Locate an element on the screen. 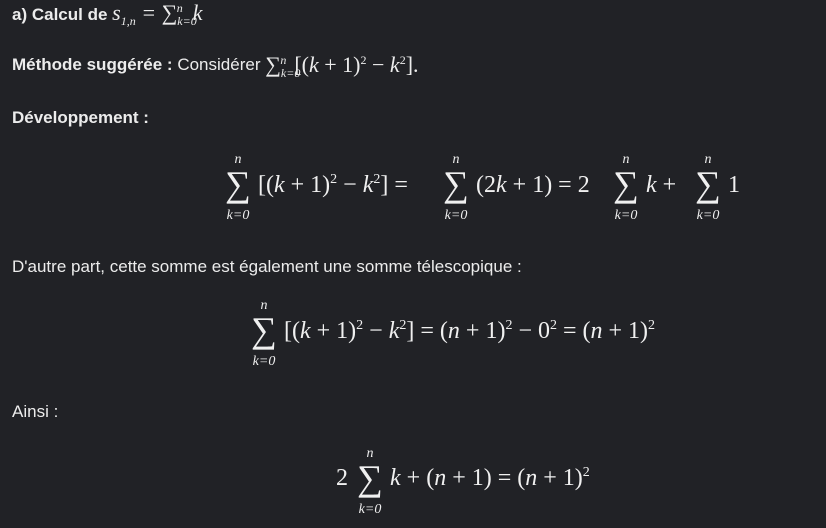 This screenshot has height=528, width=826. eq2-sum-lower: k=0 is located at coordinates (264, 361).